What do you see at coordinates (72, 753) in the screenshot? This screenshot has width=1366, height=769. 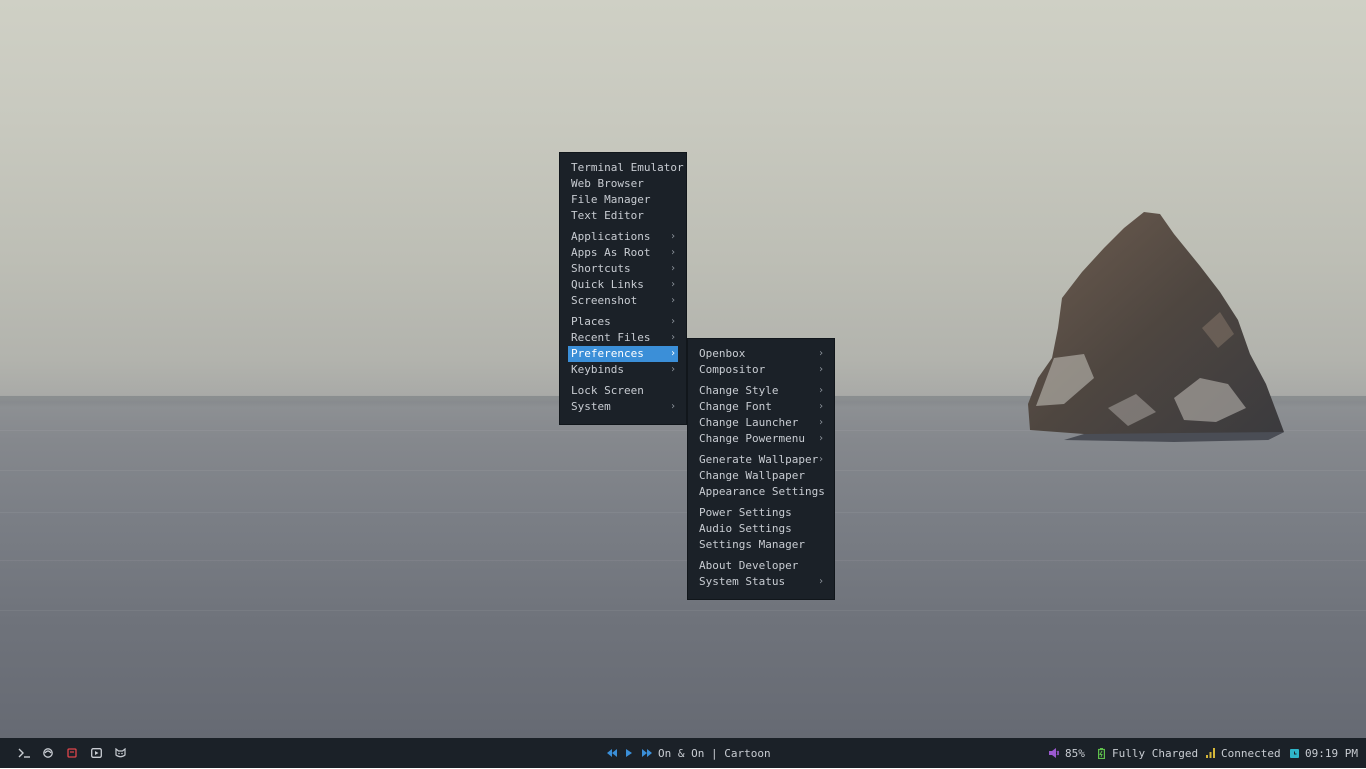 I see `file-manager-icon` at bounding box center [72, 753].